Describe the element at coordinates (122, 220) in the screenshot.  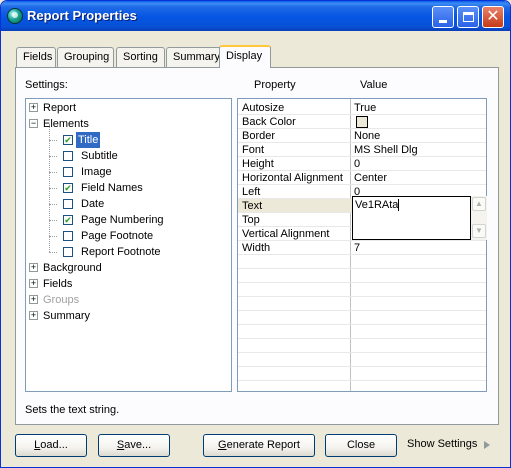
I see `tree-item-label: Page Numbering` at that location.